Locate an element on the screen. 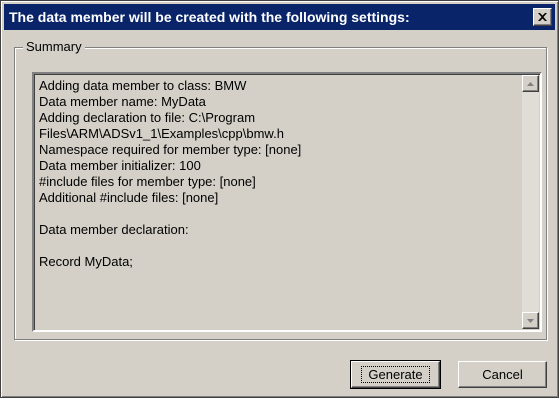 The height and width of the screenshot is (398, 559). close-icon is located at coordinates (542, 17).